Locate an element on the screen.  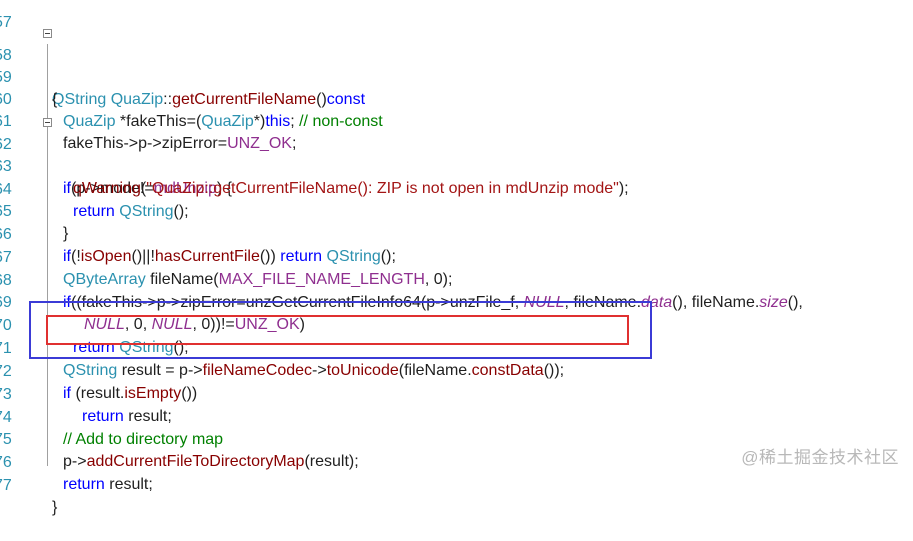
code-comment: // Add to directory map is located at coordinates (143, 439).